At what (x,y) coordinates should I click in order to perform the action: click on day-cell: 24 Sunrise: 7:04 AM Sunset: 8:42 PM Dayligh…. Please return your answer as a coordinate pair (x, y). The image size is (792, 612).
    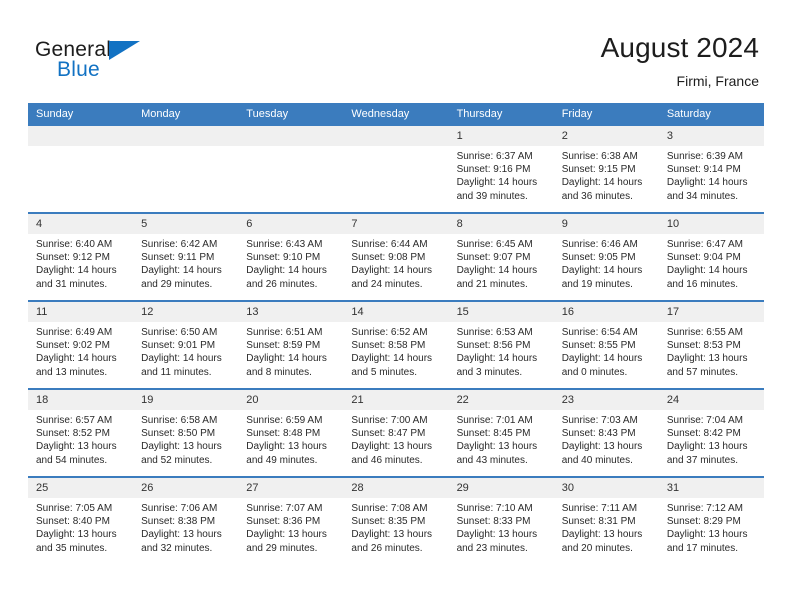
    Looking at the image, I should click on (711, 433).